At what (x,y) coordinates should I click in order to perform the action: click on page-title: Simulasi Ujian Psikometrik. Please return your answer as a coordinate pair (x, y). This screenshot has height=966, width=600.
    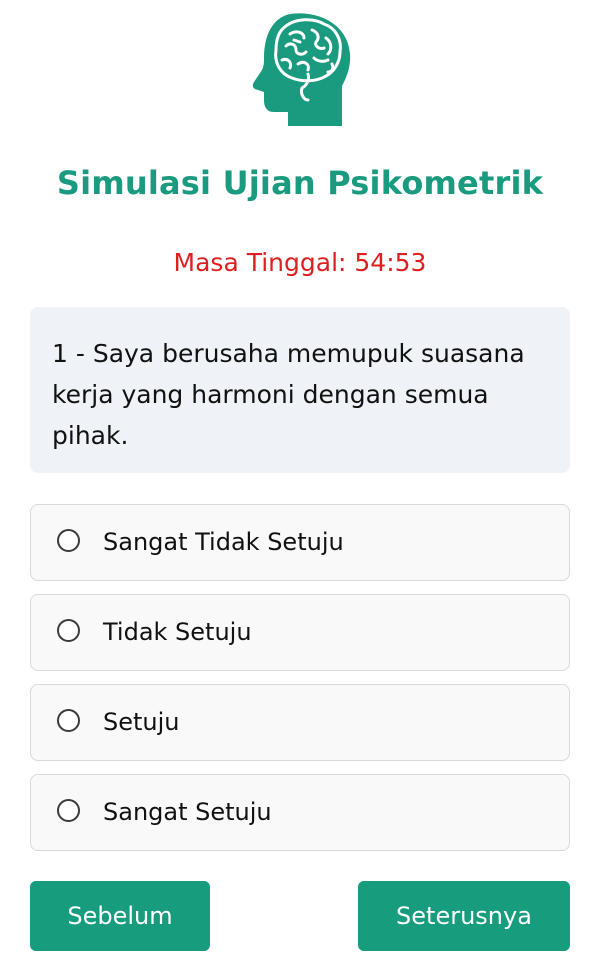
    Looking at the image, I should click on (300, 183).